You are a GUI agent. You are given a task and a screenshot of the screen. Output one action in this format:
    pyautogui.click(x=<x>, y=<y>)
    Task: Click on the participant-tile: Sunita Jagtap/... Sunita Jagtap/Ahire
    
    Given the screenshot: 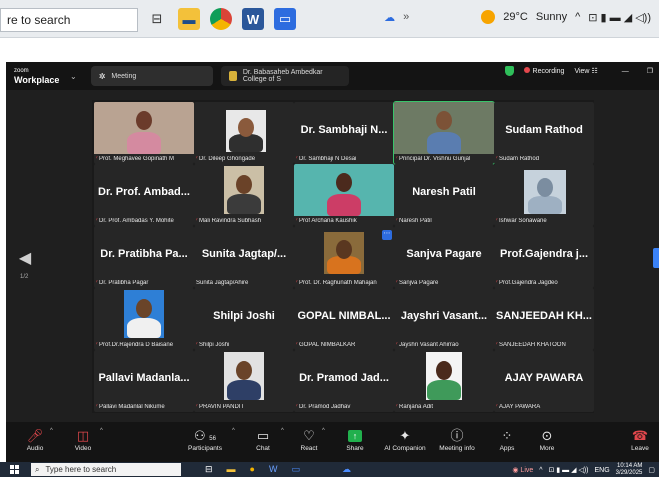 What is the action you would take?
    pyautogui.click(x=244, y=257)
    